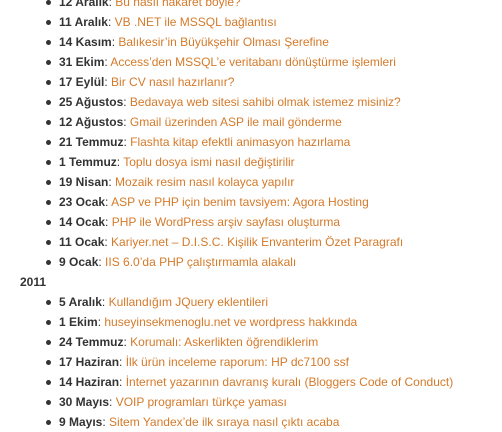 The height and width of the screenshot is (432, 502). What do you see at coordinates (177, 4) in the screenshot?
I see `post-title-link: Bu nasıl hakaret böyle?` at bounding box center [177, 4].